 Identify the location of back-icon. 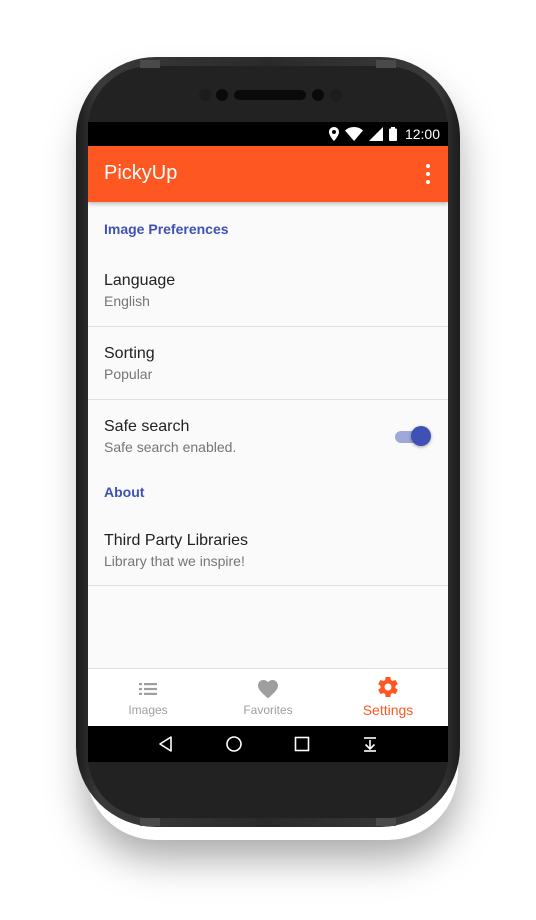
(166, 744).